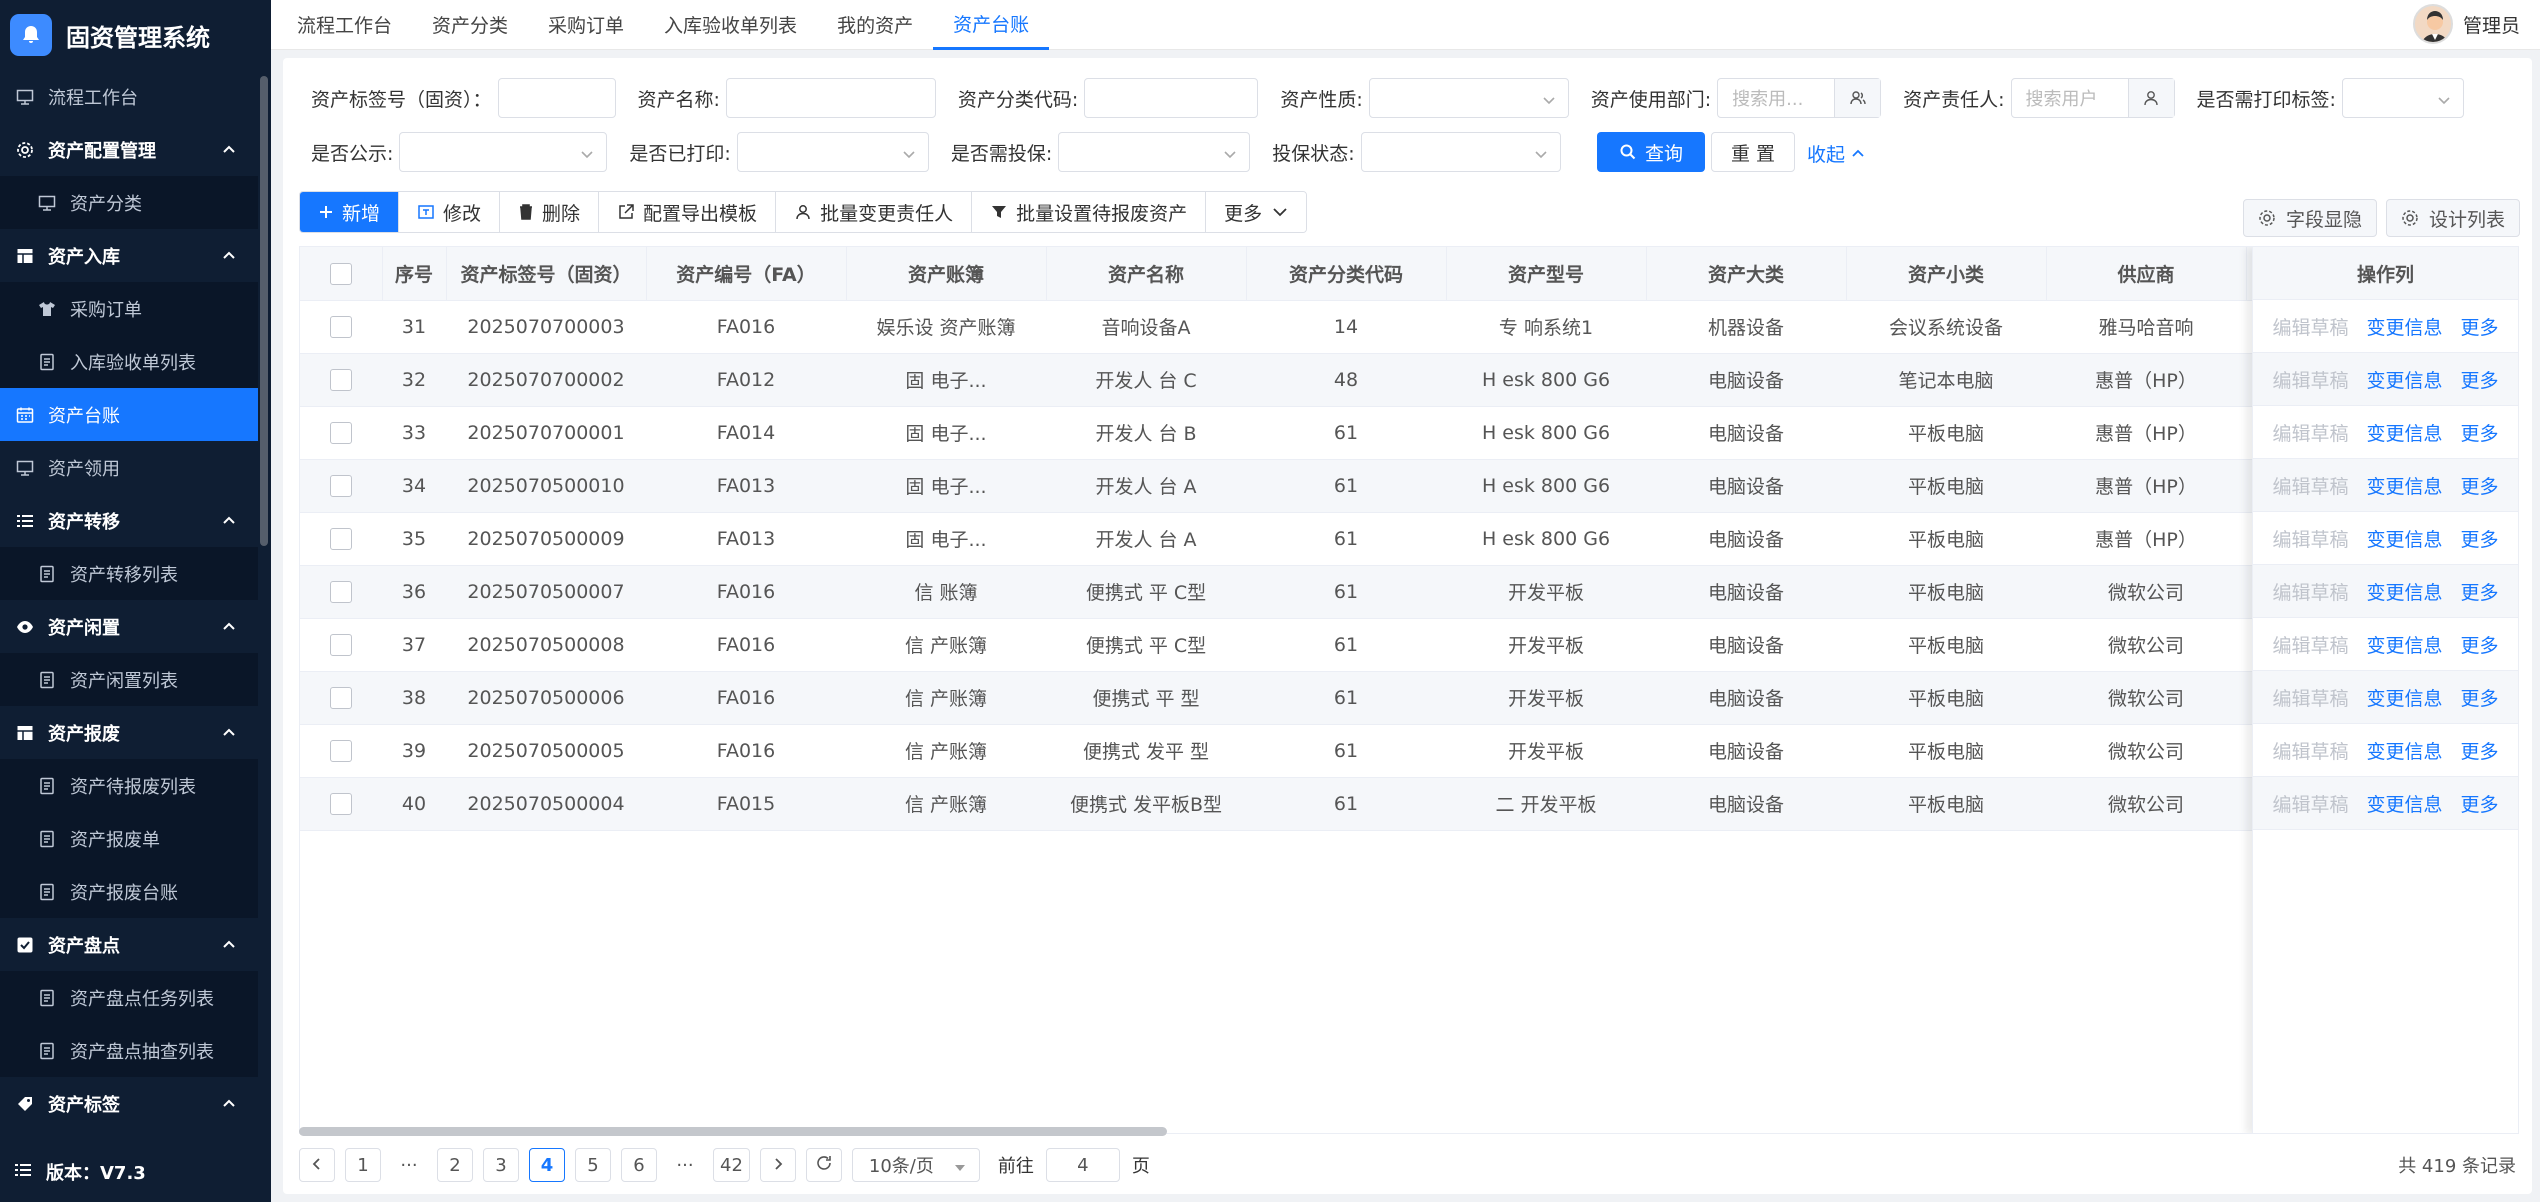 Image resolution: width=2540 pixels, height=1202 pixels. I want to click on batch-scrap-button: 批量设置待报废资产, so click(1089, 212).